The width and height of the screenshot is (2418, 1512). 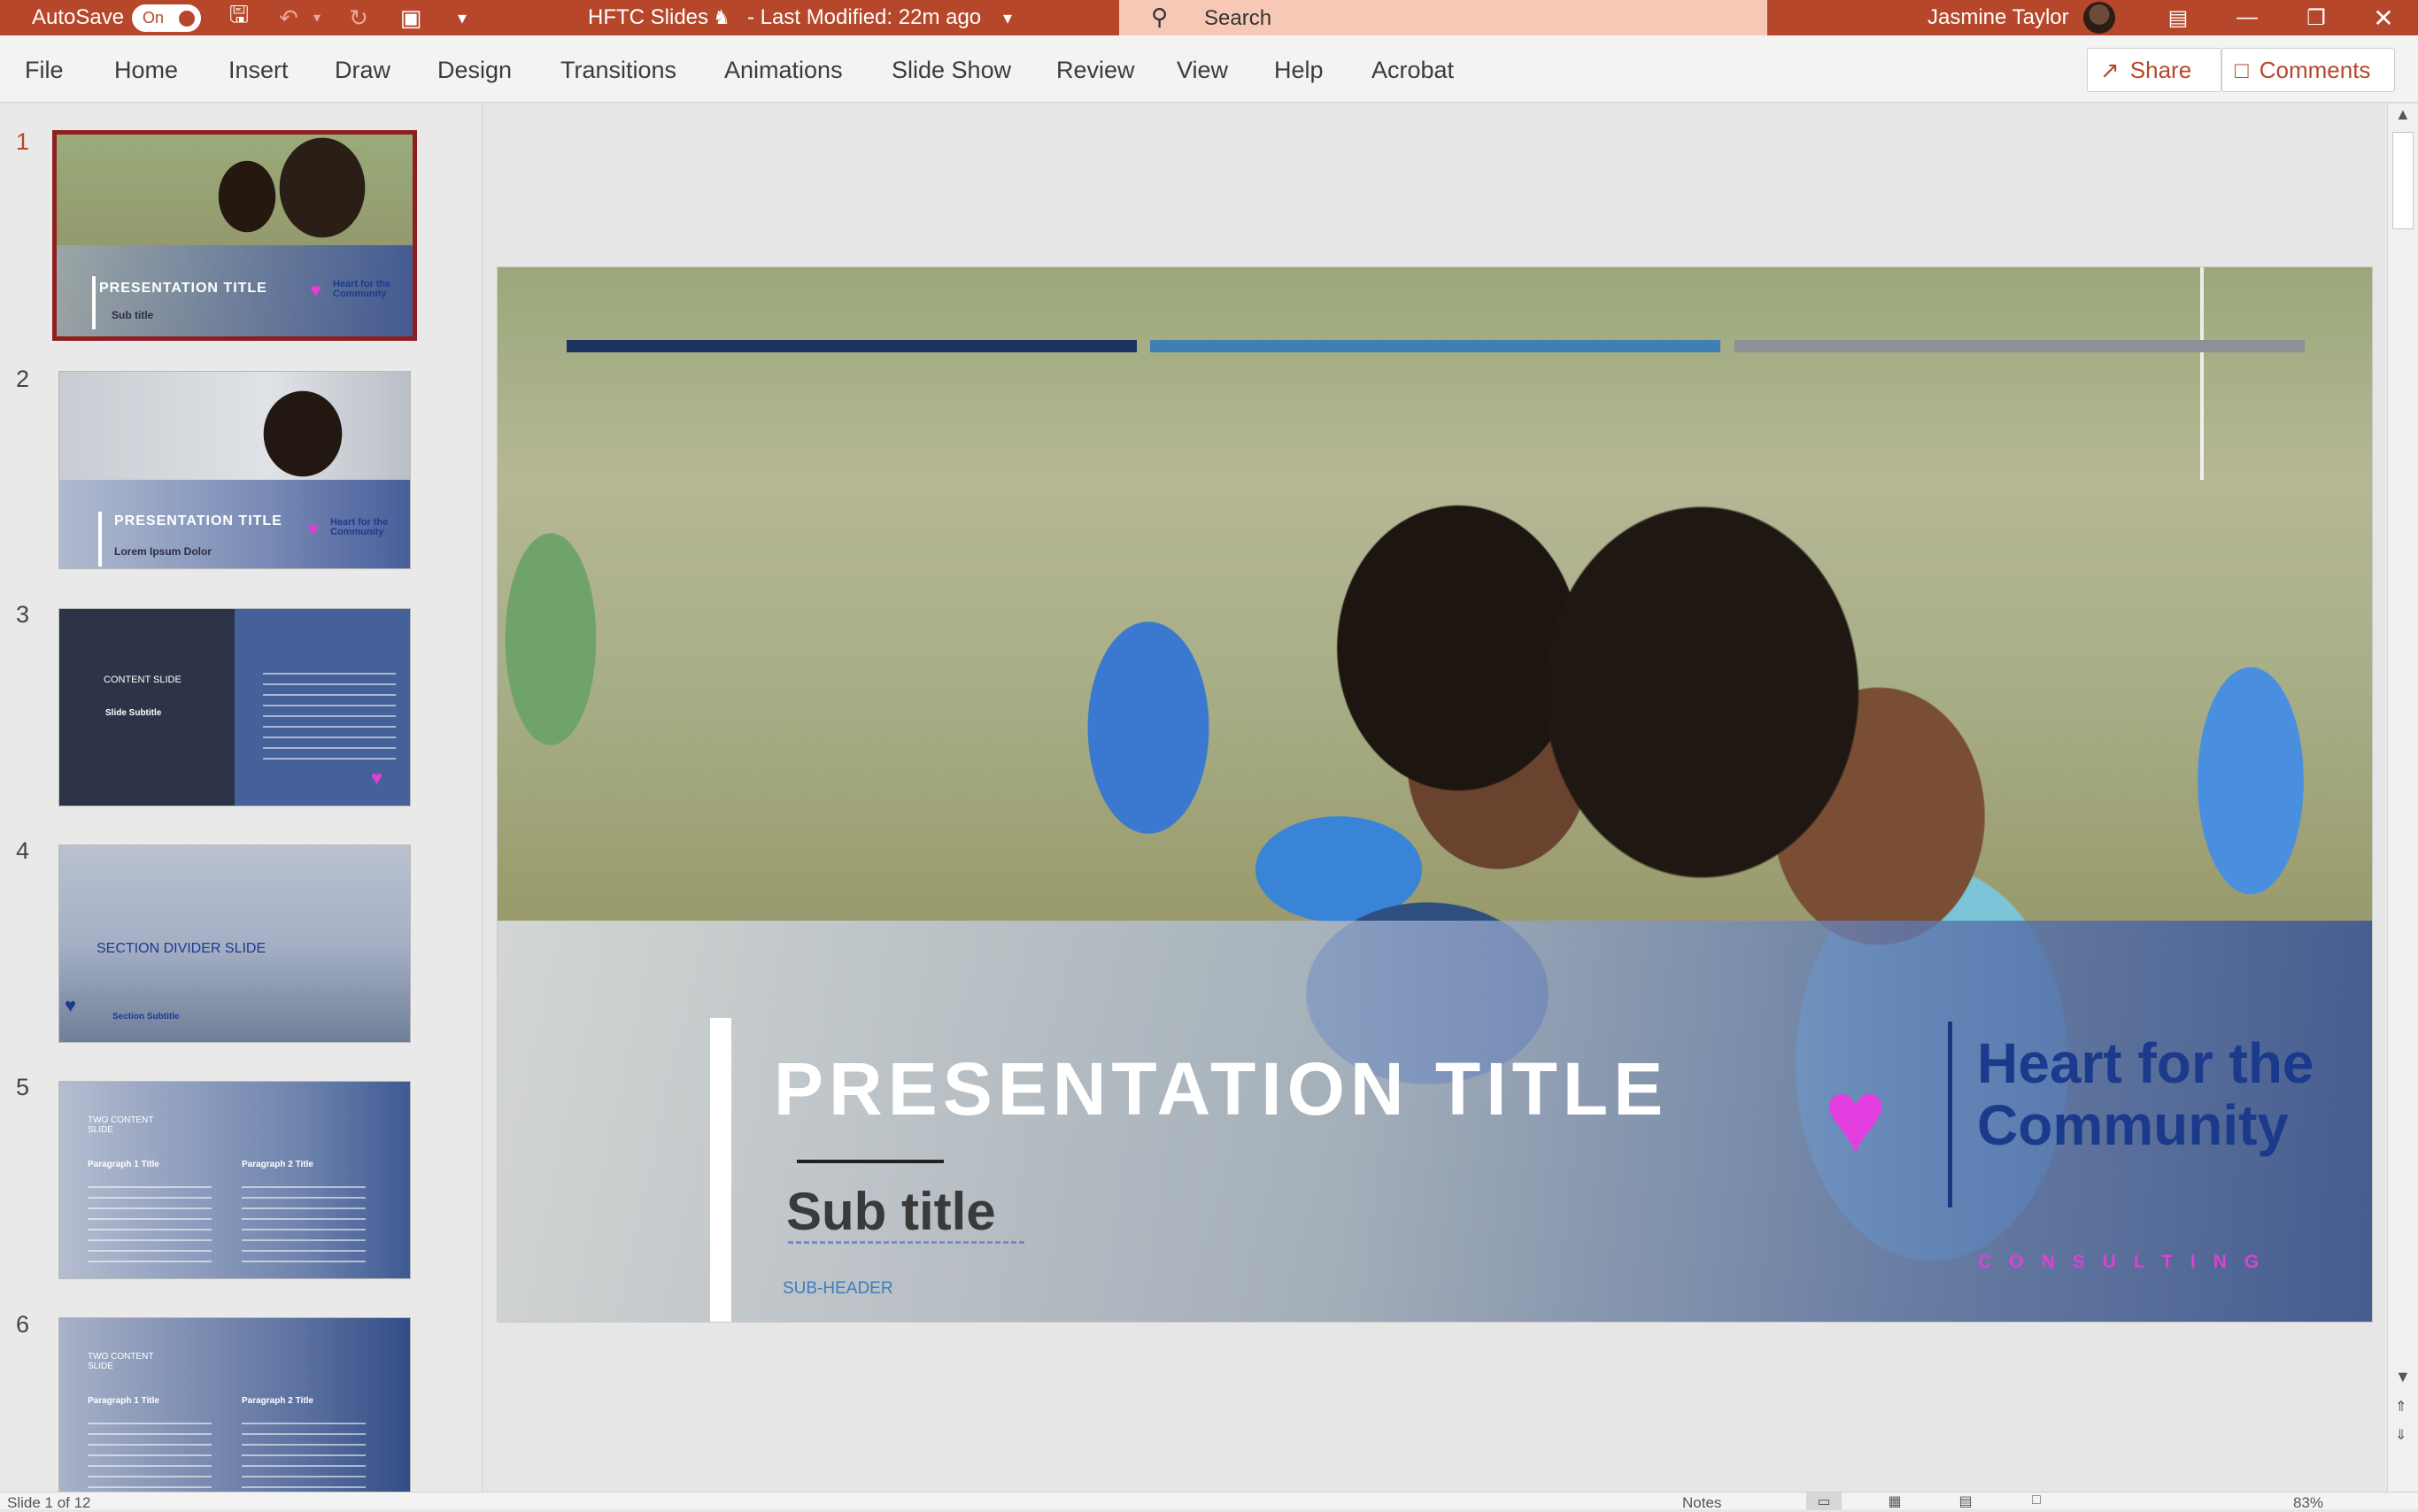 What do you see at coordinates (2403, 1377) in the screenshot?
I see `scroll-down-icon: ▼` at bounding box center [2403, 1377].